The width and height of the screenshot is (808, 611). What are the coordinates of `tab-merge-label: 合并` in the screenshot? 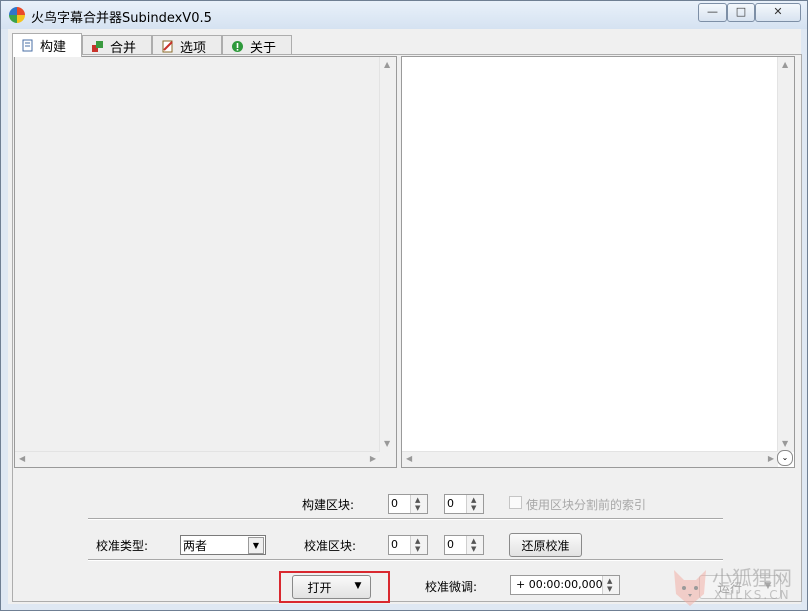 It's located at (123, 48).